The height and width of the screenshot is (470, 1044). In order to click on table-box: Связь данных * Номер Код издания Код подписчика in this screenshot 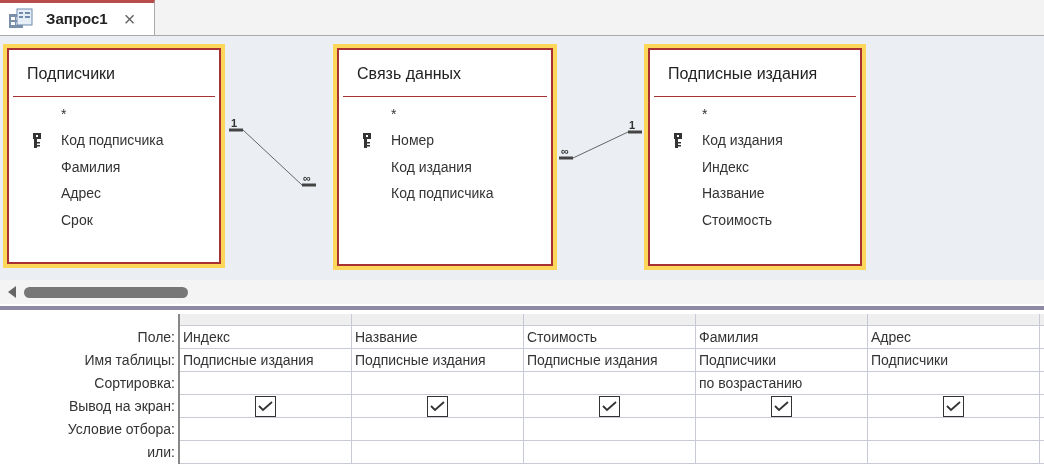, I will do `click(445, 157)`.